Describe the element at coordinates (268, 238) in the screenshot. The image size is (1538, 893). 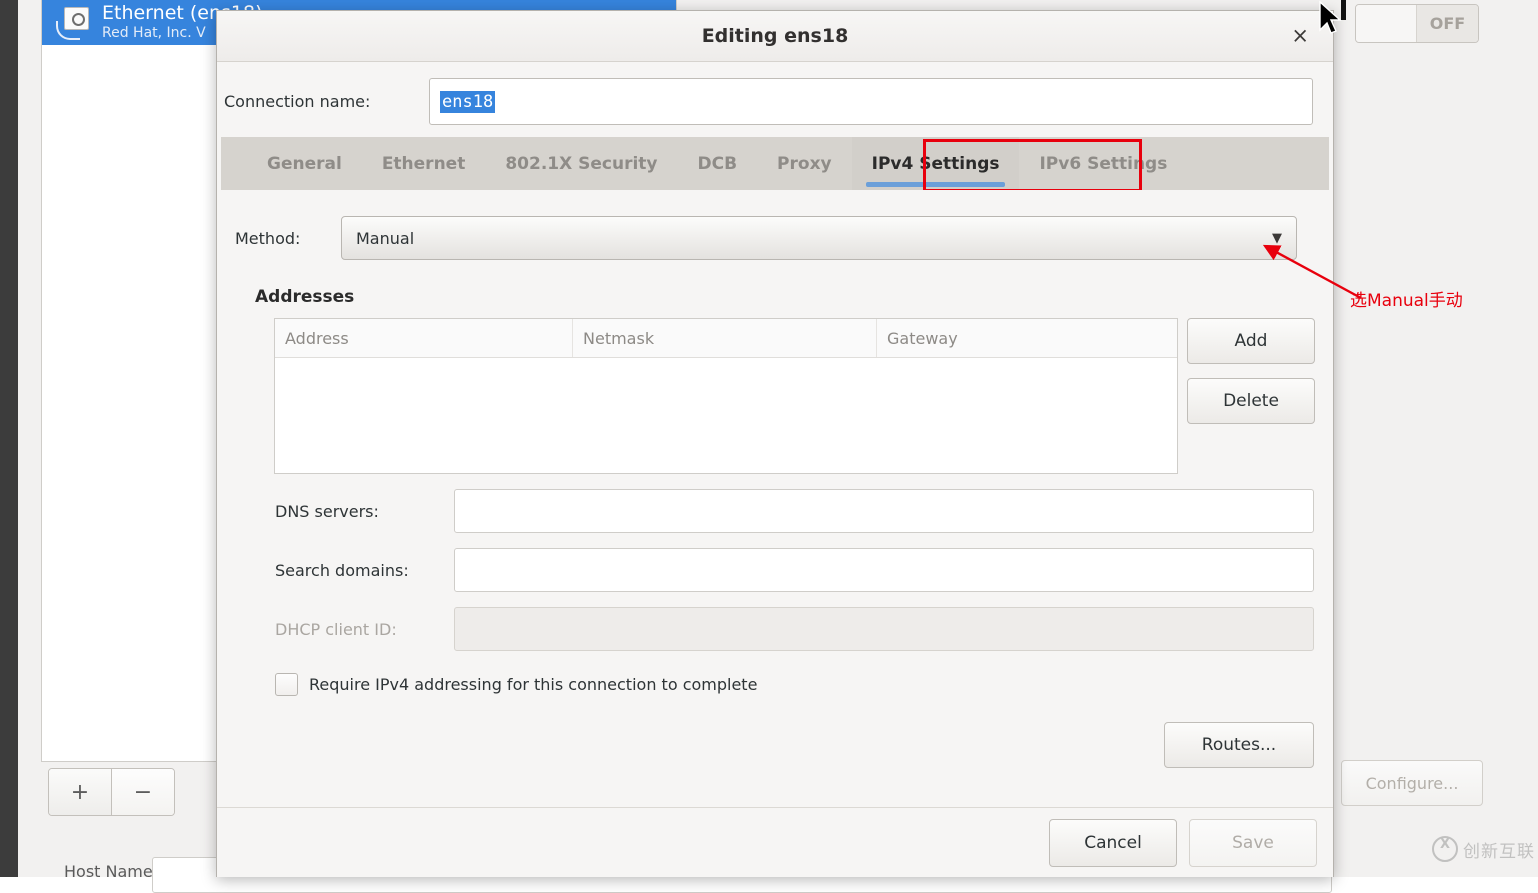
I see `method-label: Method:` at that location.